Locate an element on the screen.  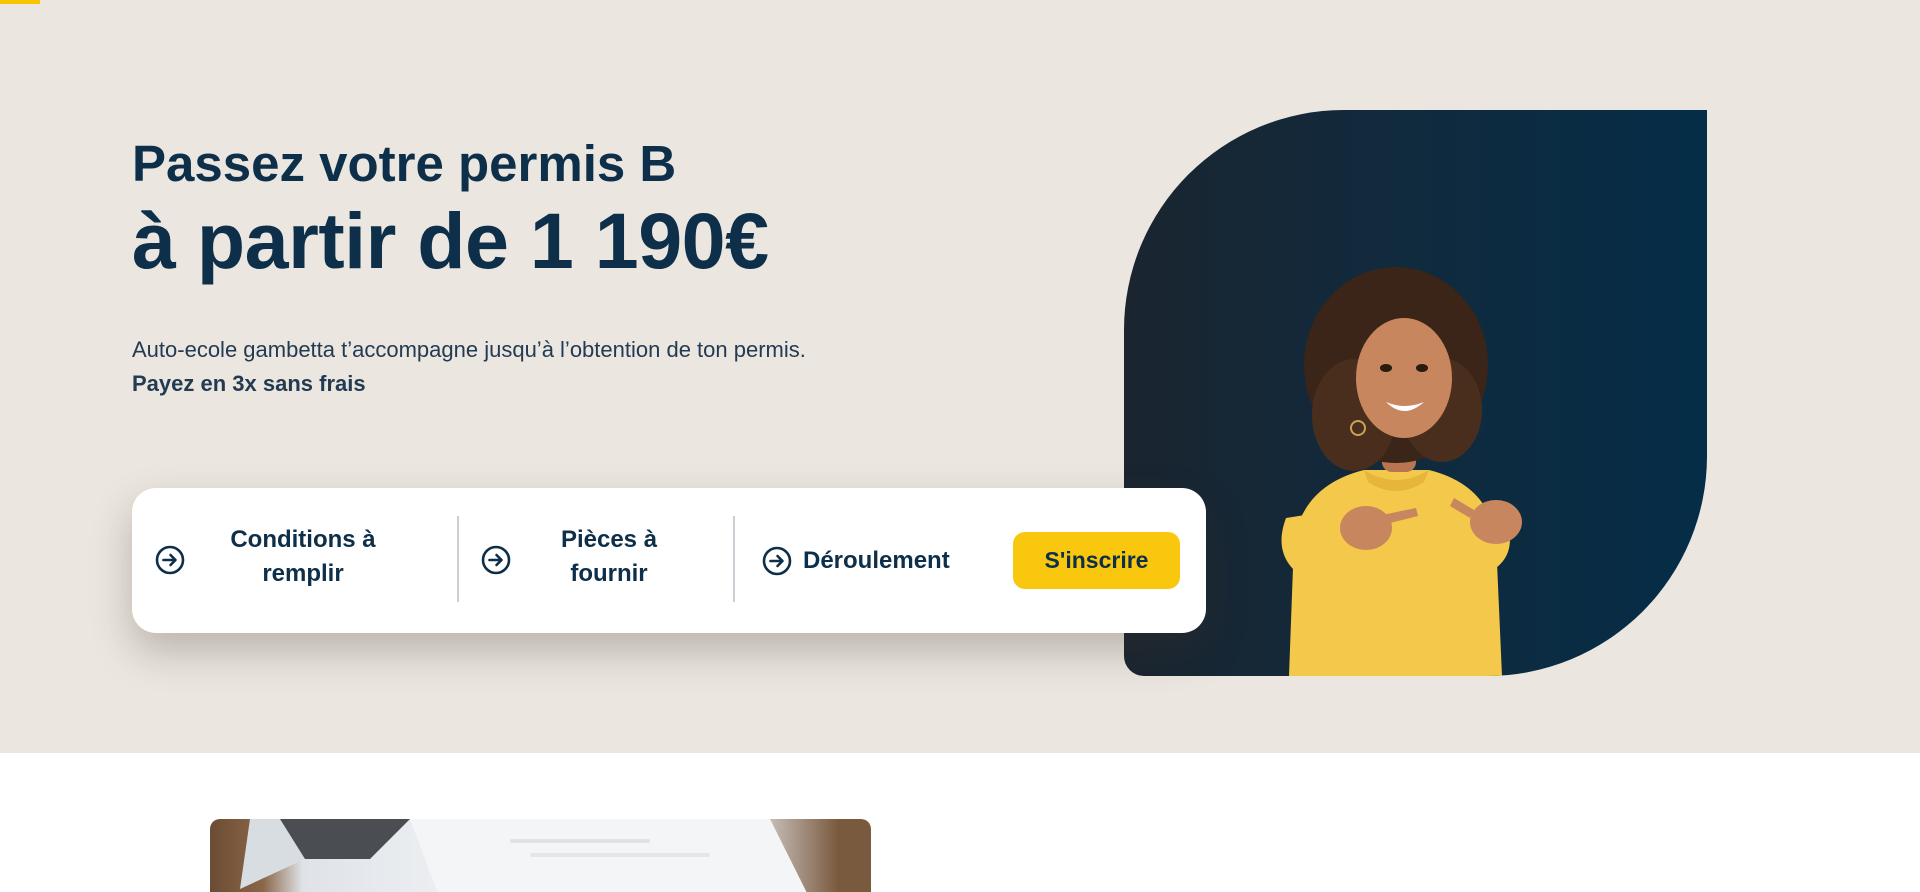
smiling-woman-pointing-illustration is located at coordinates (1401, 471).